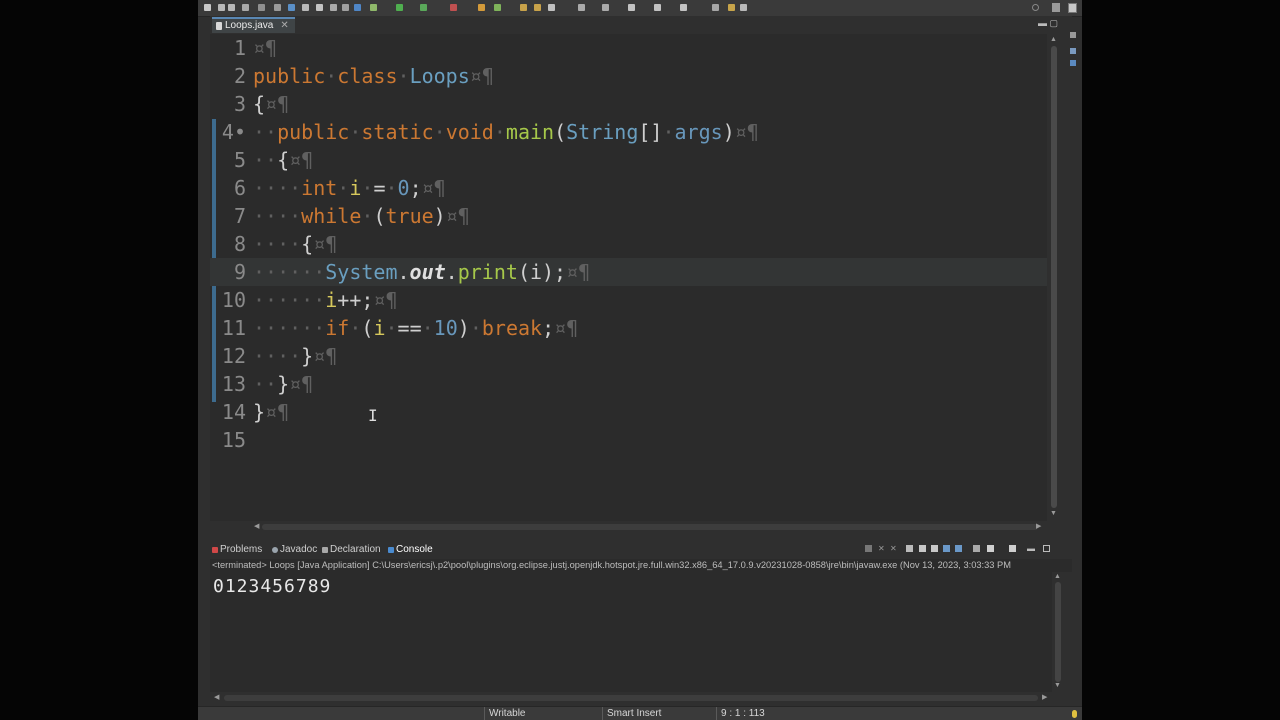 This screenshot has height=720, width=1280. What do you see at coordinates (605, 7) in the screenshot?
I see `prev-annotation-icon` at bounding box center [605, 7].